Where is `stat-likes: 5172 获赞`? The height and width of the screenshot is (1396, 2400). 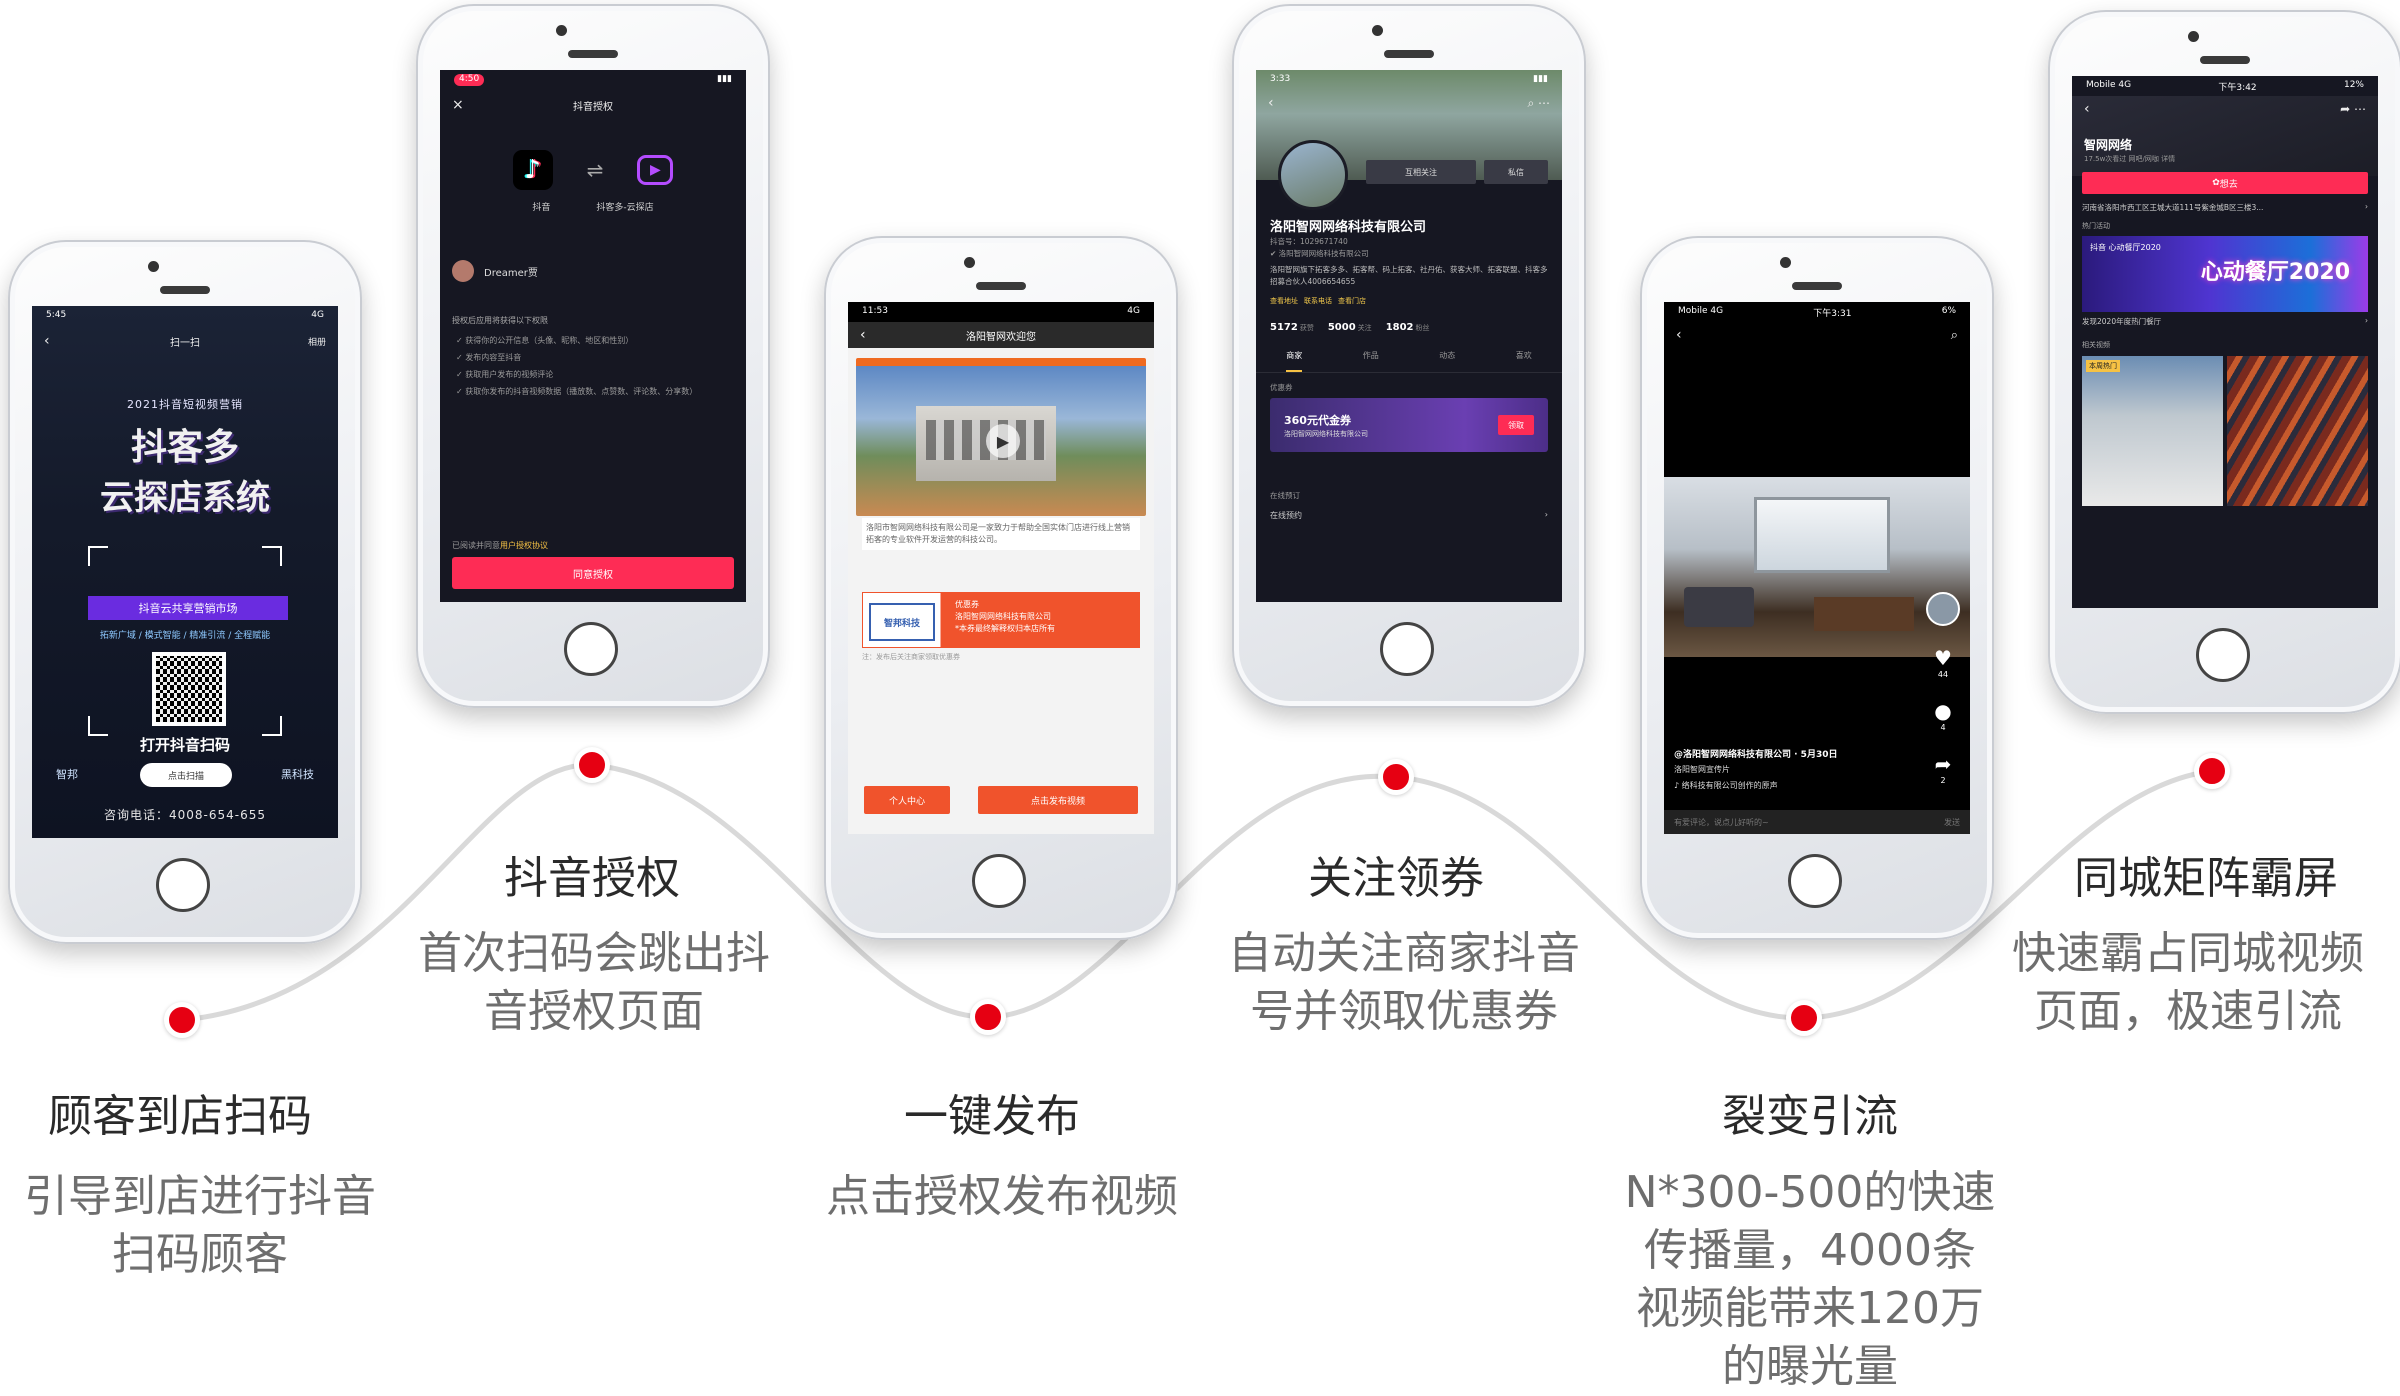
stat-likes: 5172 获赞 is located at coordinates (1292, 327).